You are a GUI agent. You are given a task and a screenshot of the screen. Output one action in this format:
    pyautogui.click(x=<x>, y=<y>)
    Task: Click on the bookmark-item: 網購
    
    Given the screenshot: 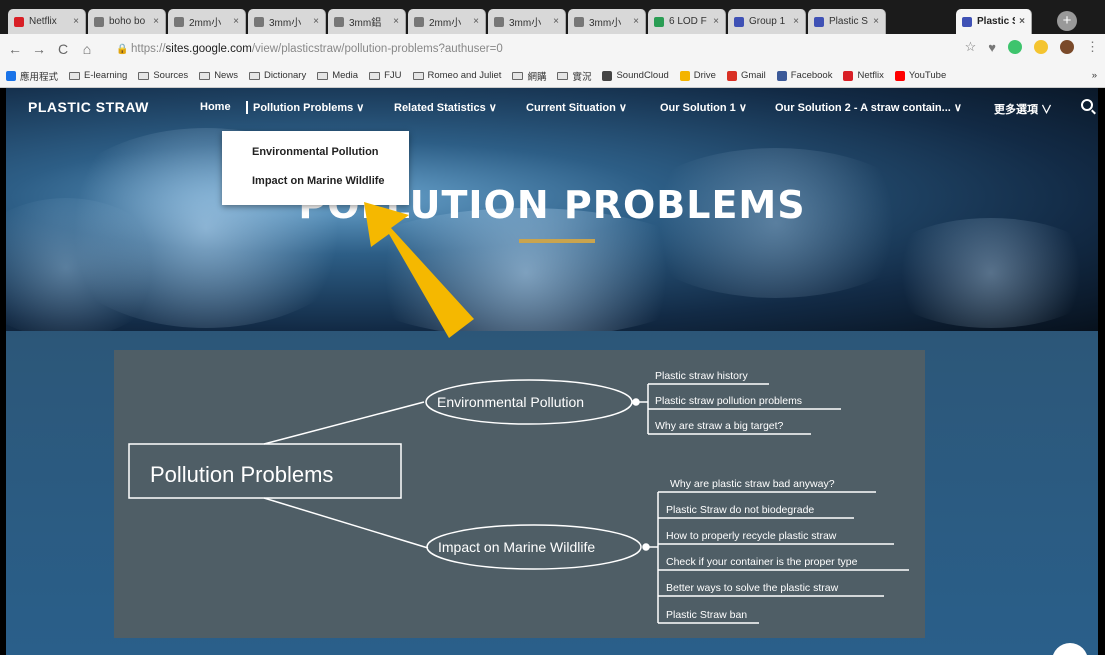 What is the action you would take?
    pyautogui.click(x=529, y=76)
    